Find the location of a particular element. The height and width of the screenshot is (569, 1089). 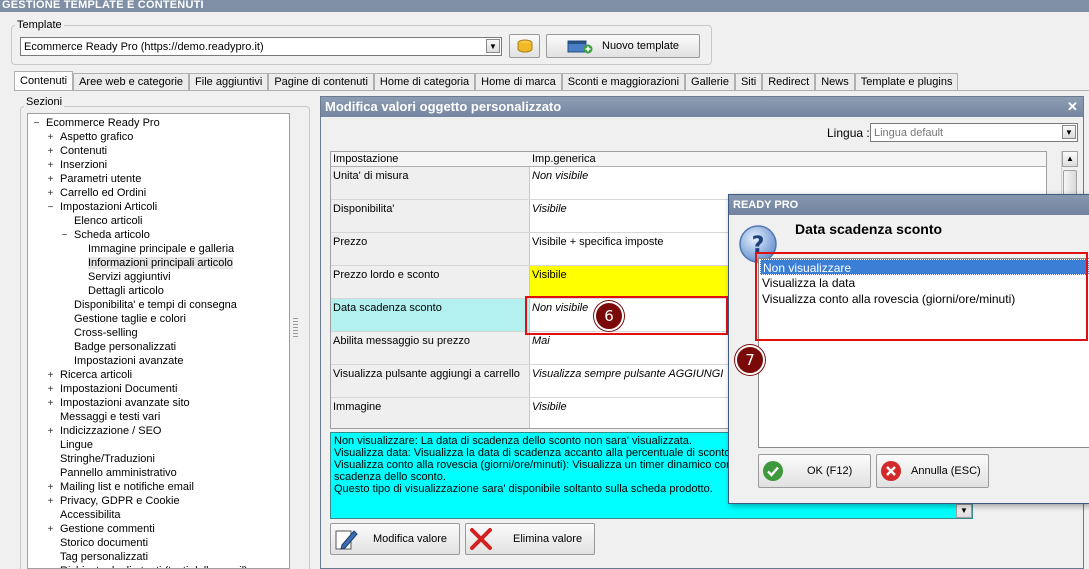

annotation-marker-6: 6 is located at coordinates (609, 316).